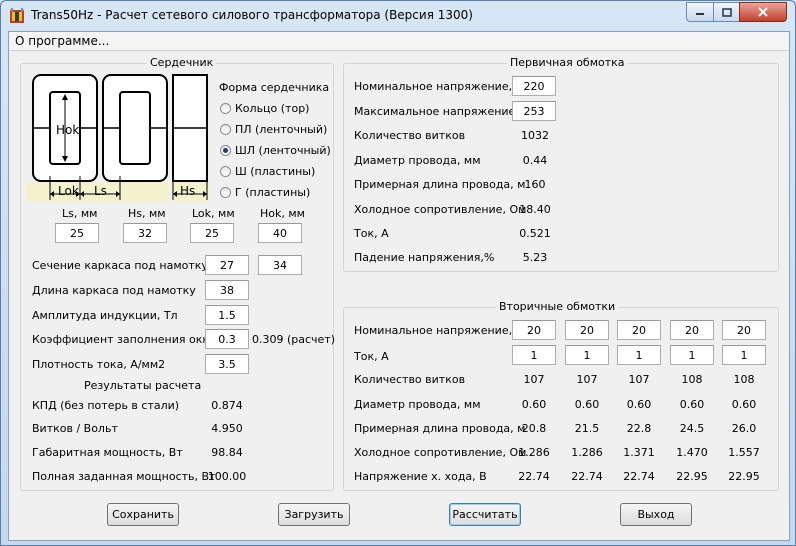 This screenshot has height=546, width=796. What do you see at coordinates (281, 129) in the screenshot?
I see `core-shape-label: ПЛ (ленточный)` at bounding box center [281, 129].